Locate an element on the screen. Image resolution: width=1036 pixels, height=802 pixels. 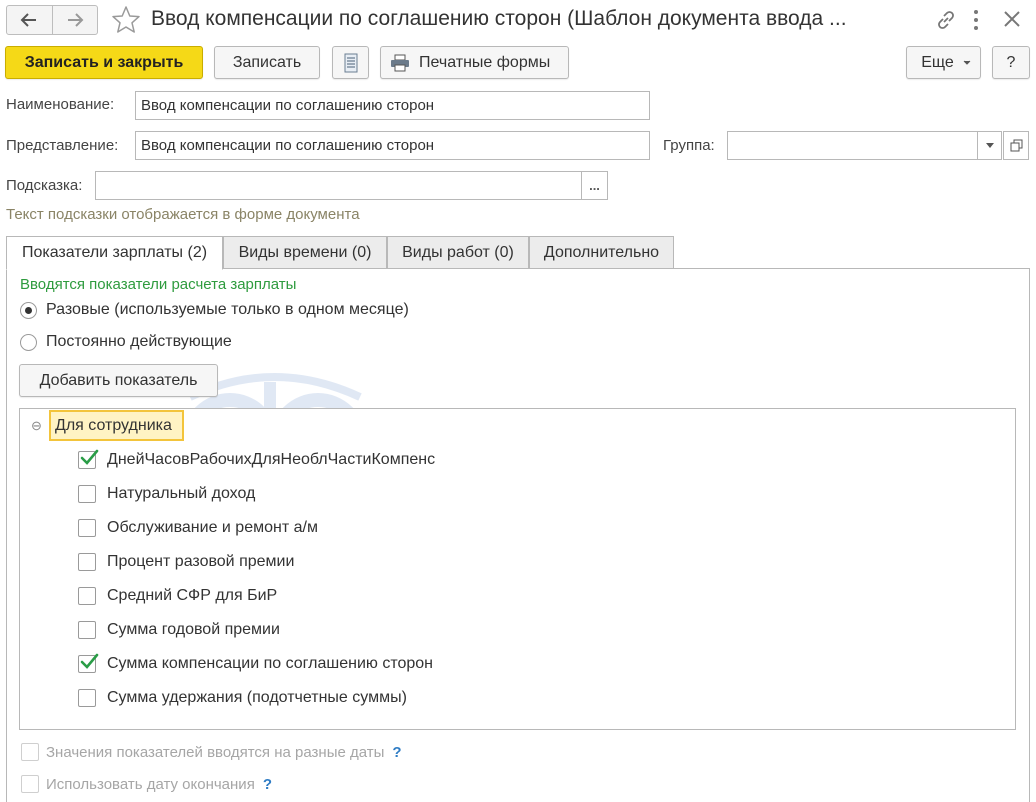
save-button: Записать is located at coordinates (267, 62).